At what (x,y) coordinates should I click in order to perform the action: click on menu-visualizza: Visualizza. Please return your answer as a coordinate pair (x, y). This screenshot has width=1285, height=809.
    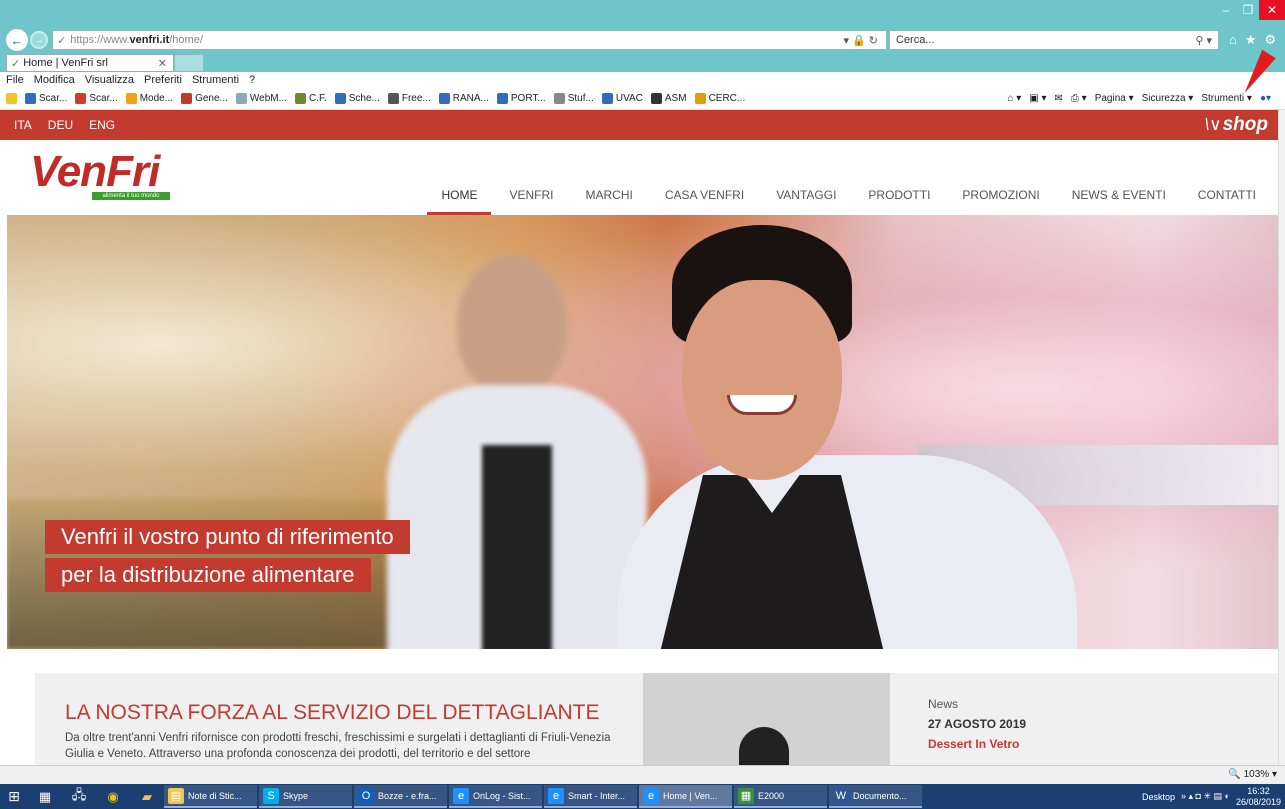
    Looking at the image, I should click on (109, 80).